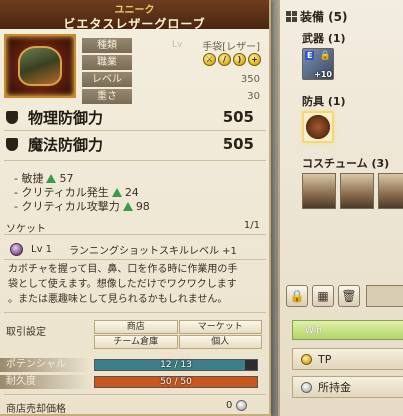 The width and height of the screenshot is (403, 416). I want to click on gem-icon, so click(16, 249).